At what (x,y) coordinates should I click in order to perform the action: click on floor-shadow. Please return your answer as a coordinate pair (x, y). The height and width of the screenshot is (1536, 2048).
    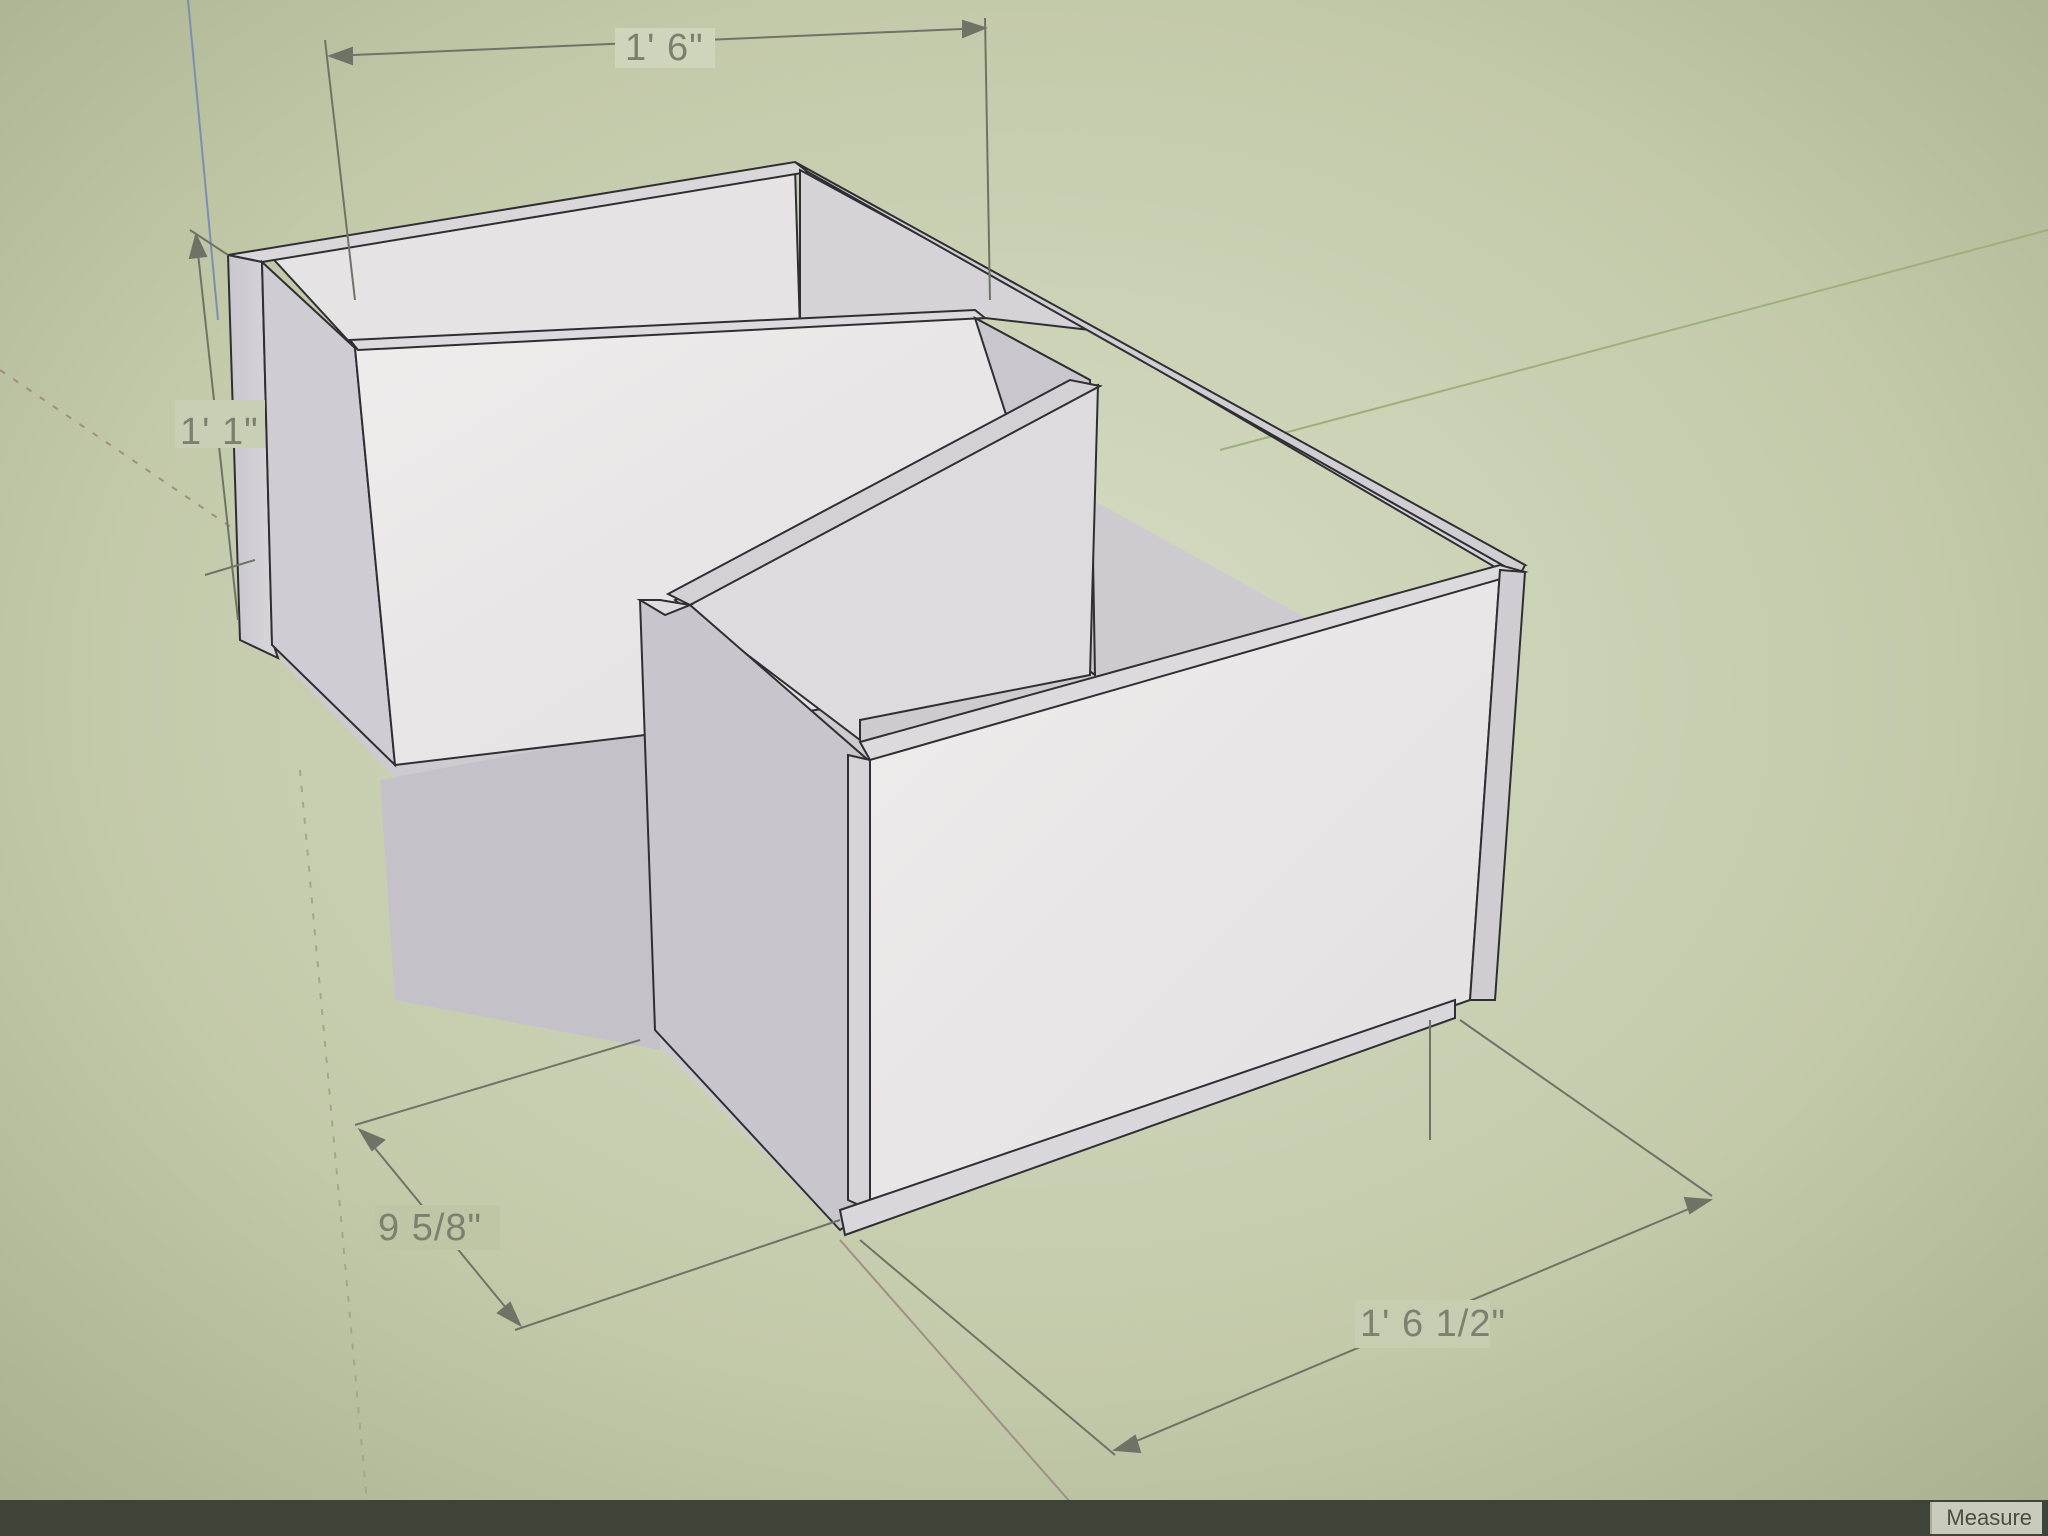
    Looking at the image, I should click on (520, 890).